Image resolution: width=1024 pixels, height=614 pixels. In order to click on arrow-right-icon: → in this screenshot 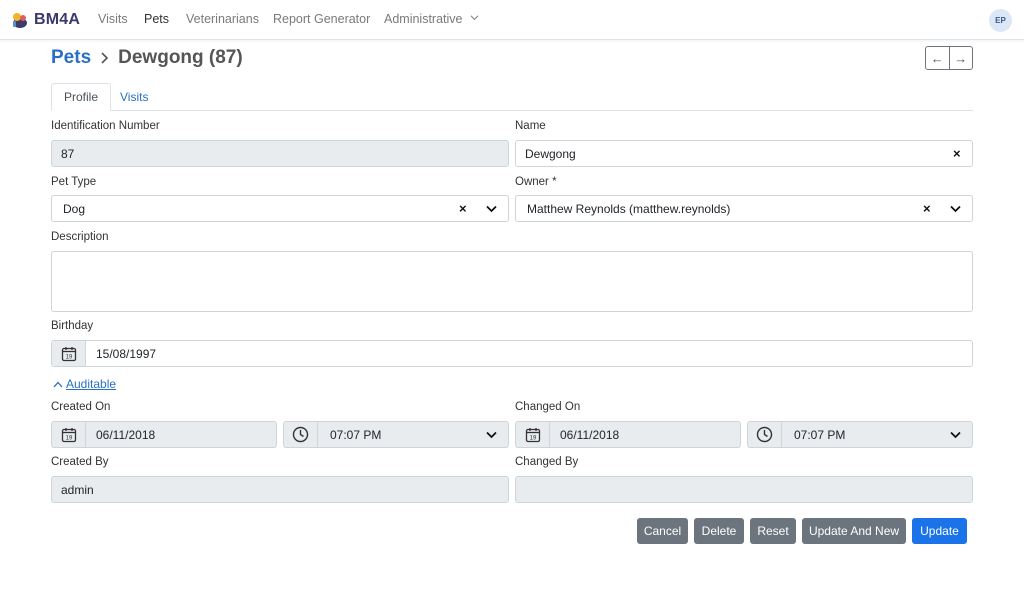, I will do `click(961, 58)`.